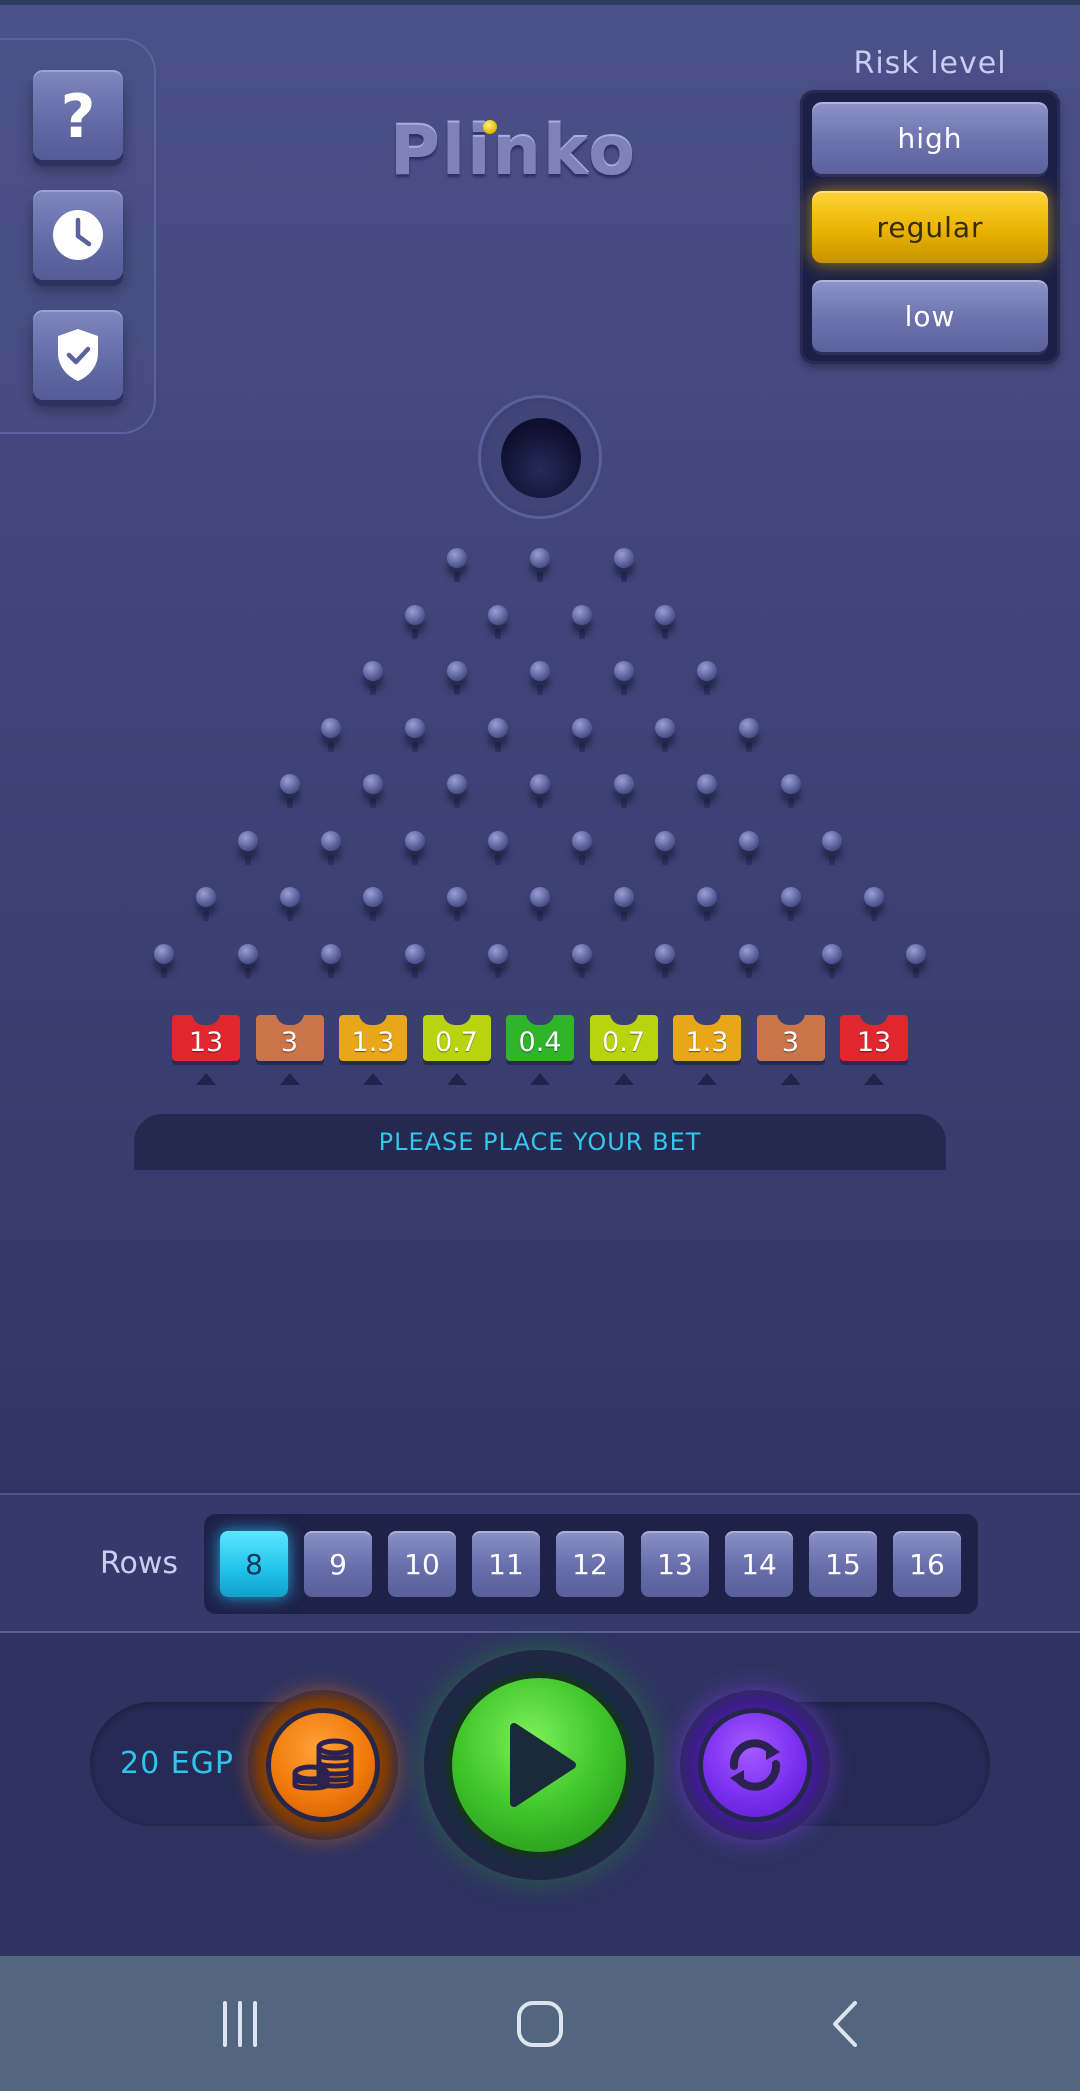  I want to click on home-icon, so click(540, 2023).